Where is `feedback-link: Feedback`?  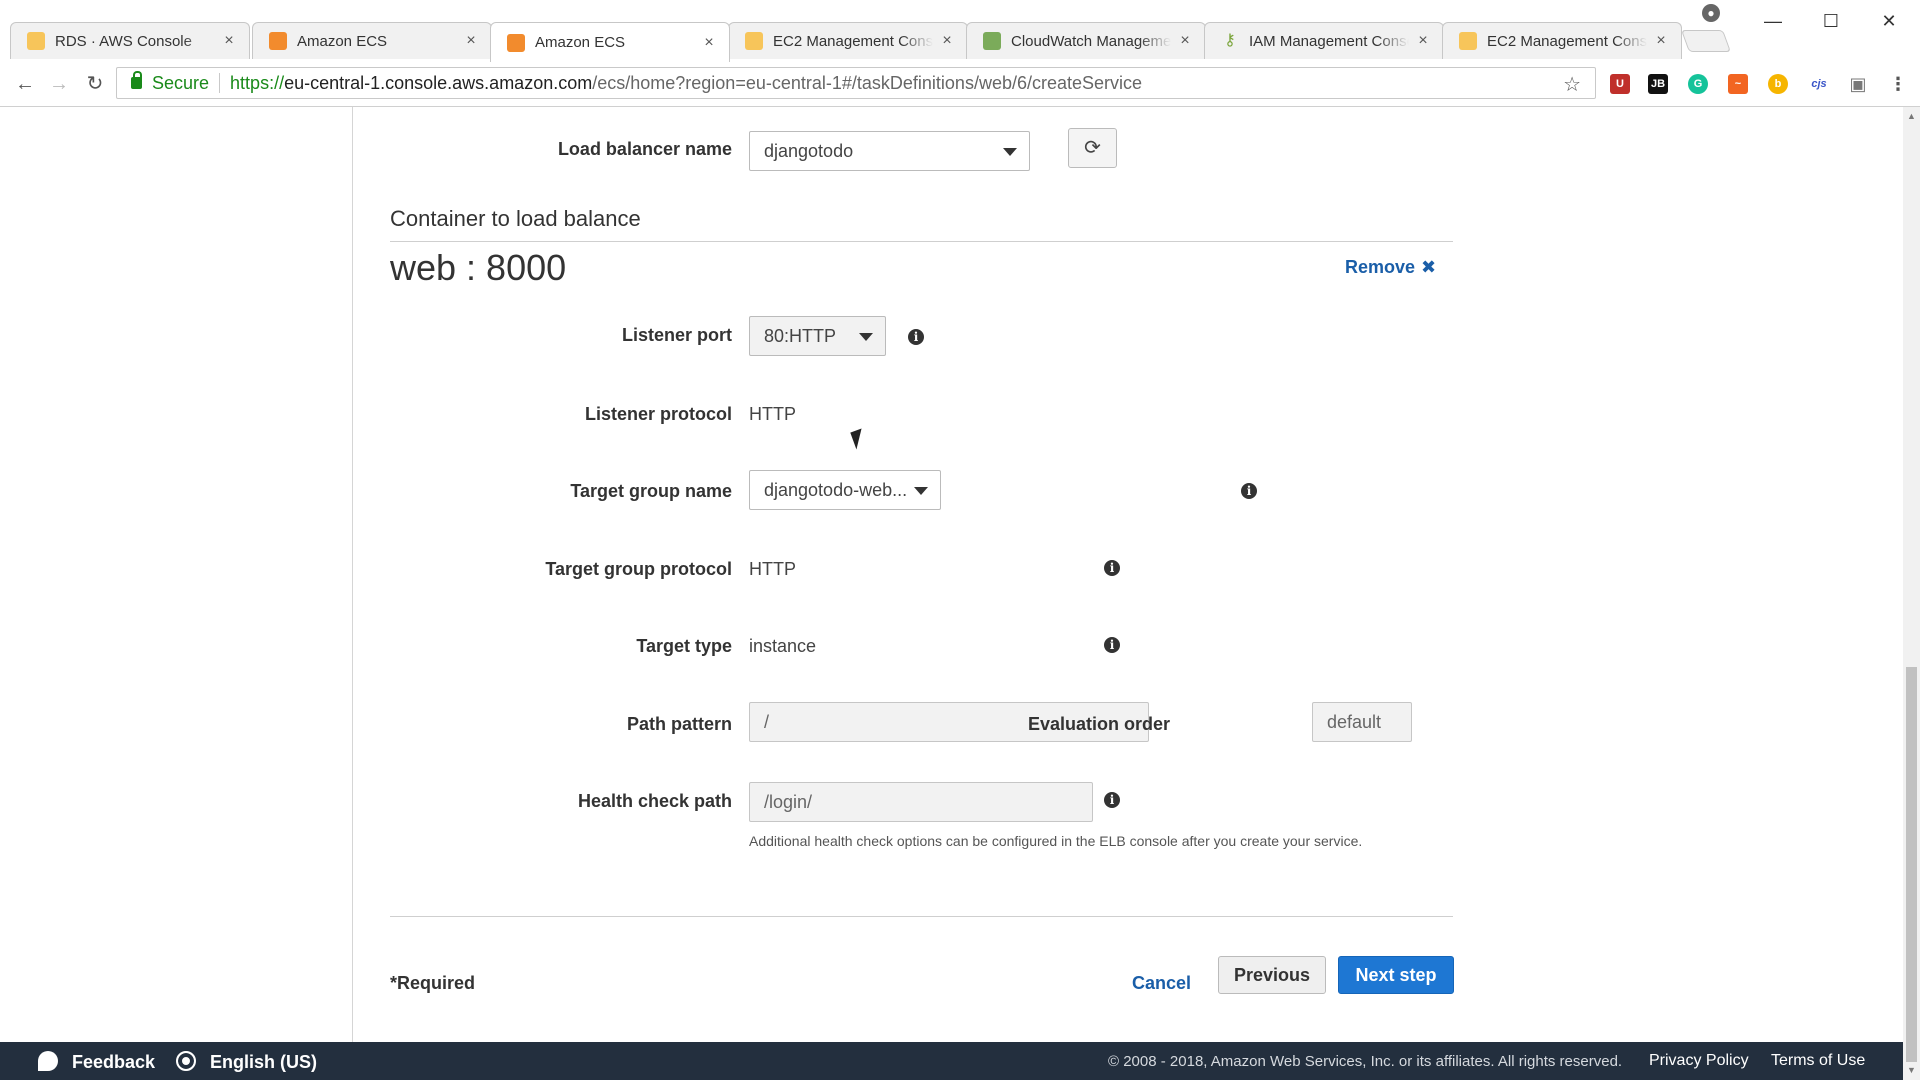 feedback-link: Feedback is located at coordinates (96, 1062).